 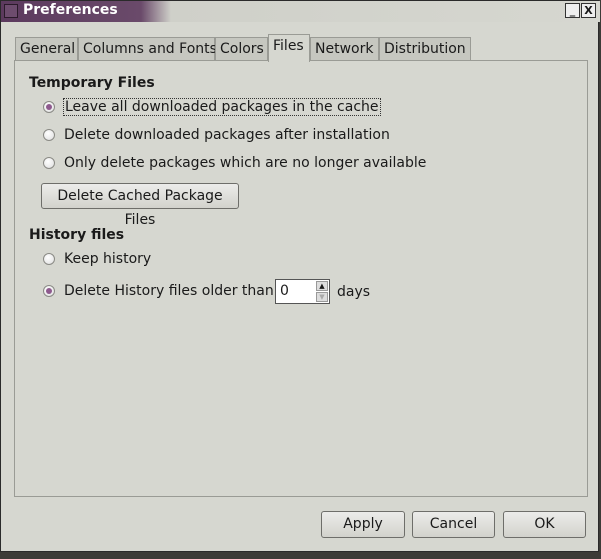 What do you see at coordinates (363, 524) in the screenshot?
I see `apply-button: Apply` at bounding box center [363, 524].